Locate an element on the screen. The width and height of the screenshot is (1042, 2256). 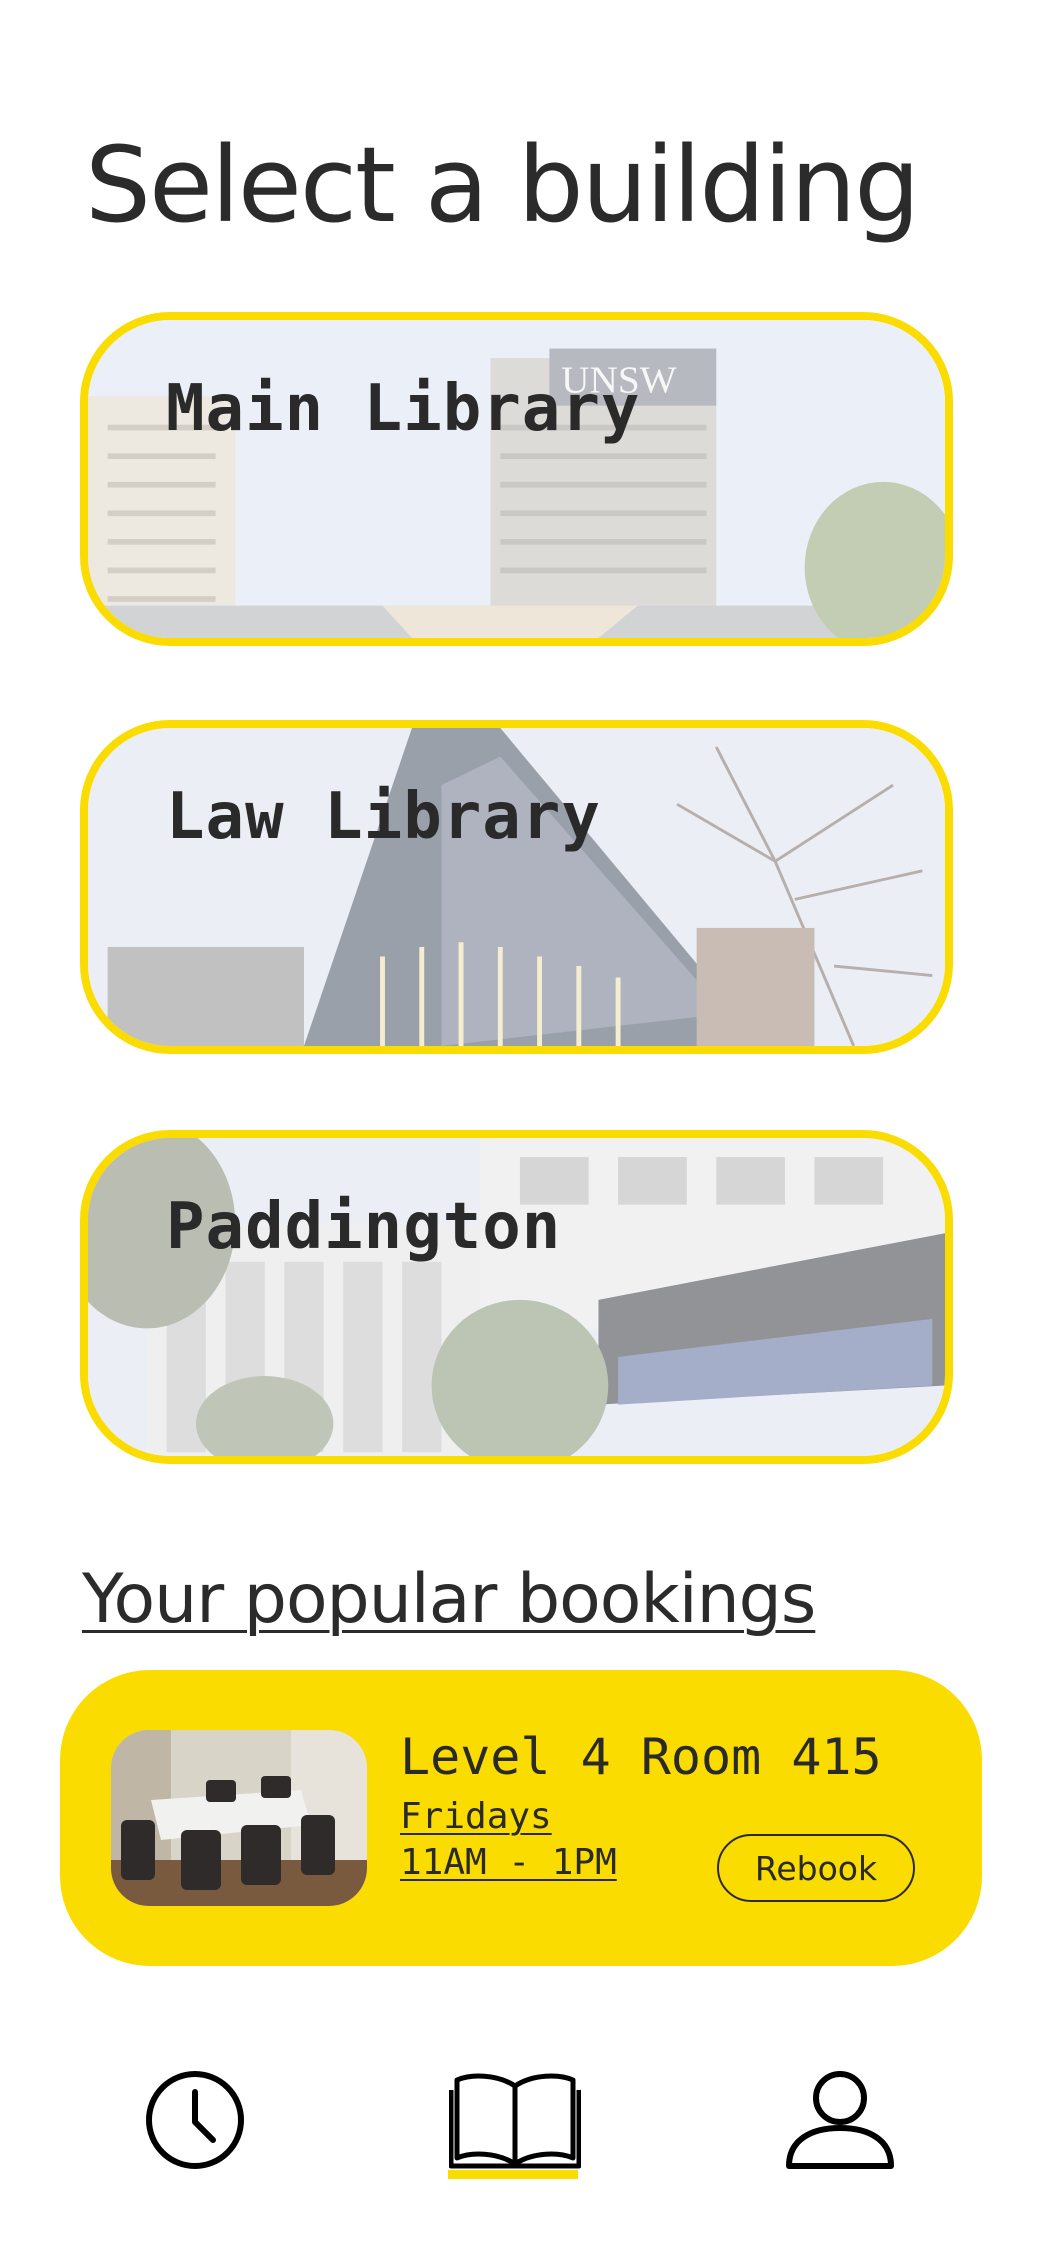
page-title: Select a building is located at coordinates (502, 185).